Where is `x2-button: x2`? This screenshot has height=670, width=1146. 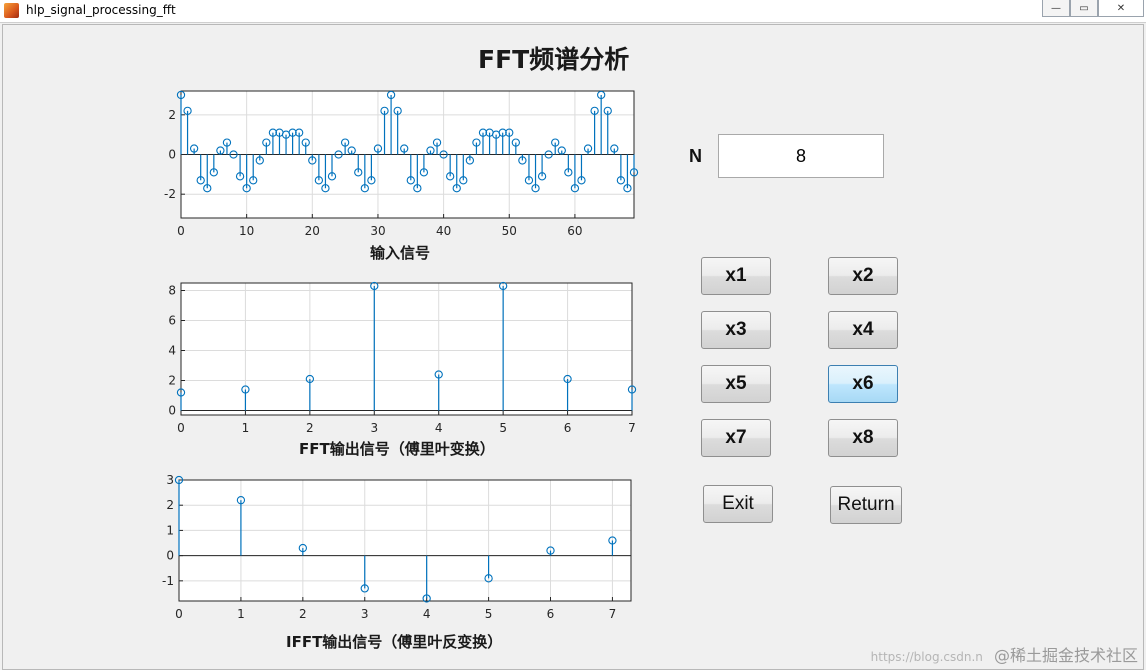
x2-button: x2 is located at coordinates (863, 276).